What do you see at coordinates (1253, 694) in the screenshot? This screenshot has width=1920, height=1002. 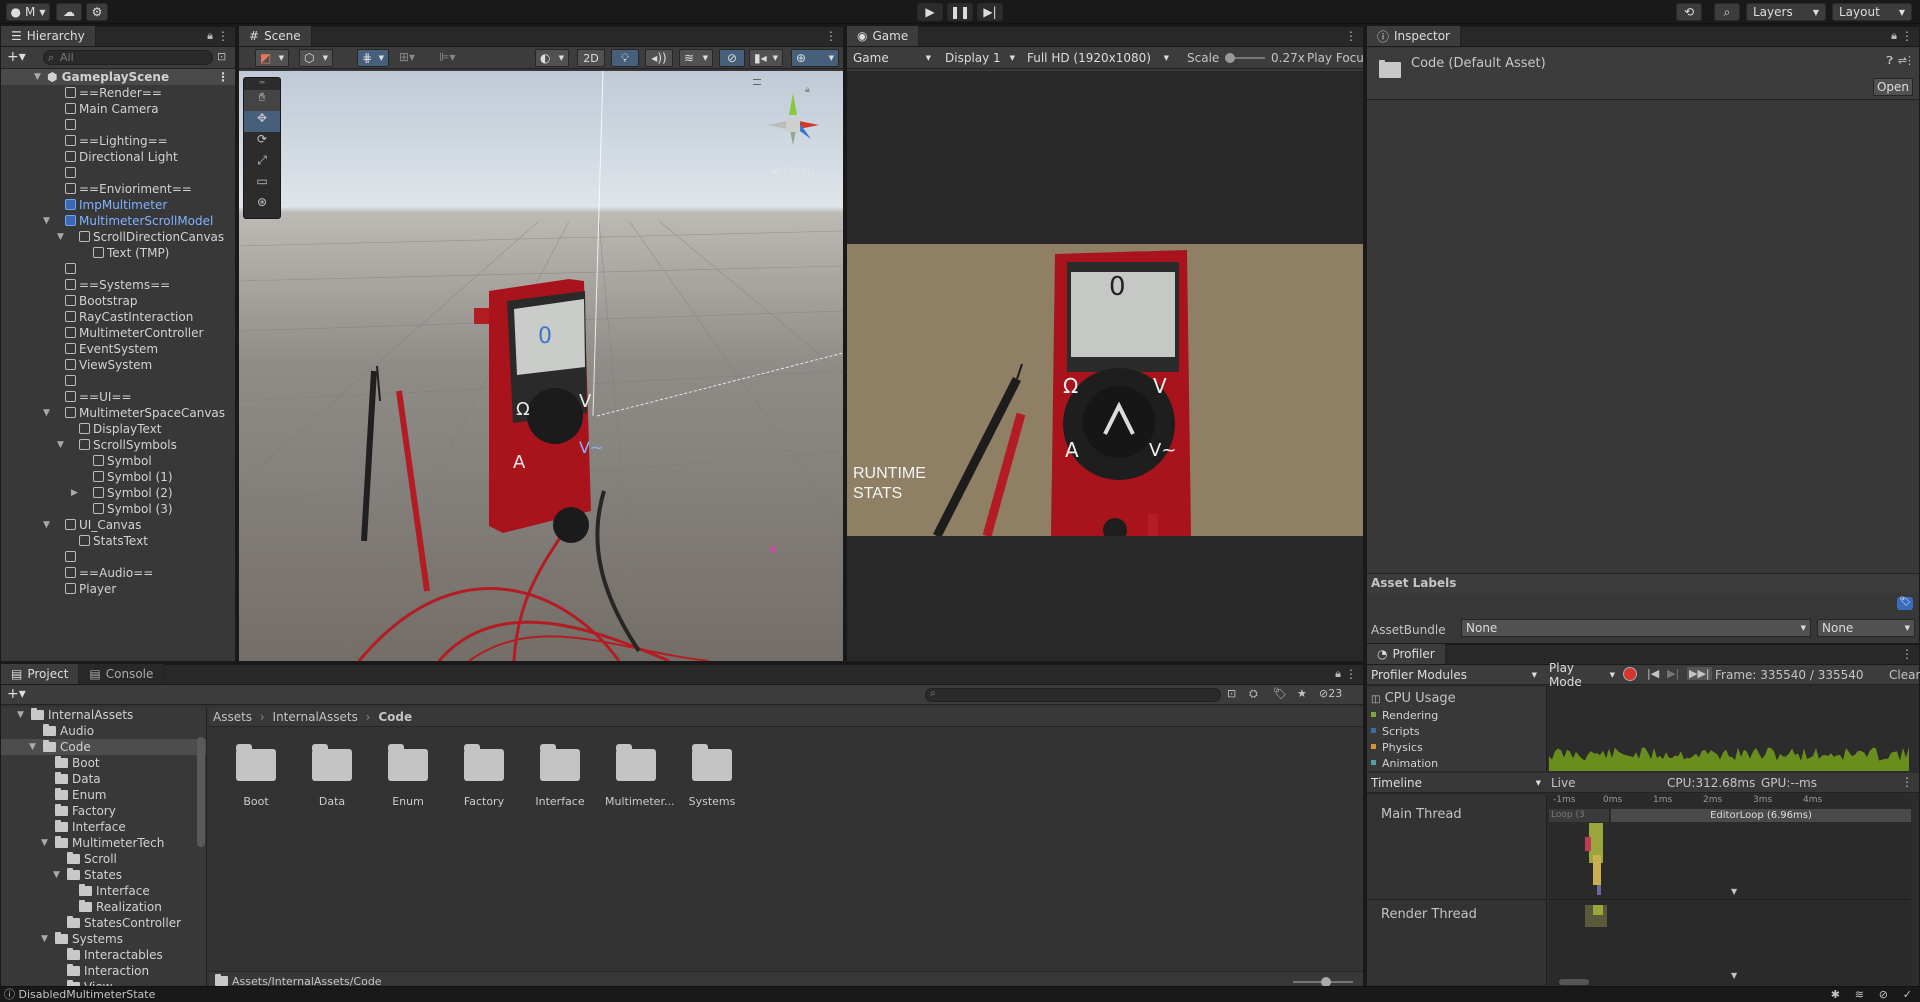 I see `type-filter-icon: ⛭` at bounding box center [1253, 694].